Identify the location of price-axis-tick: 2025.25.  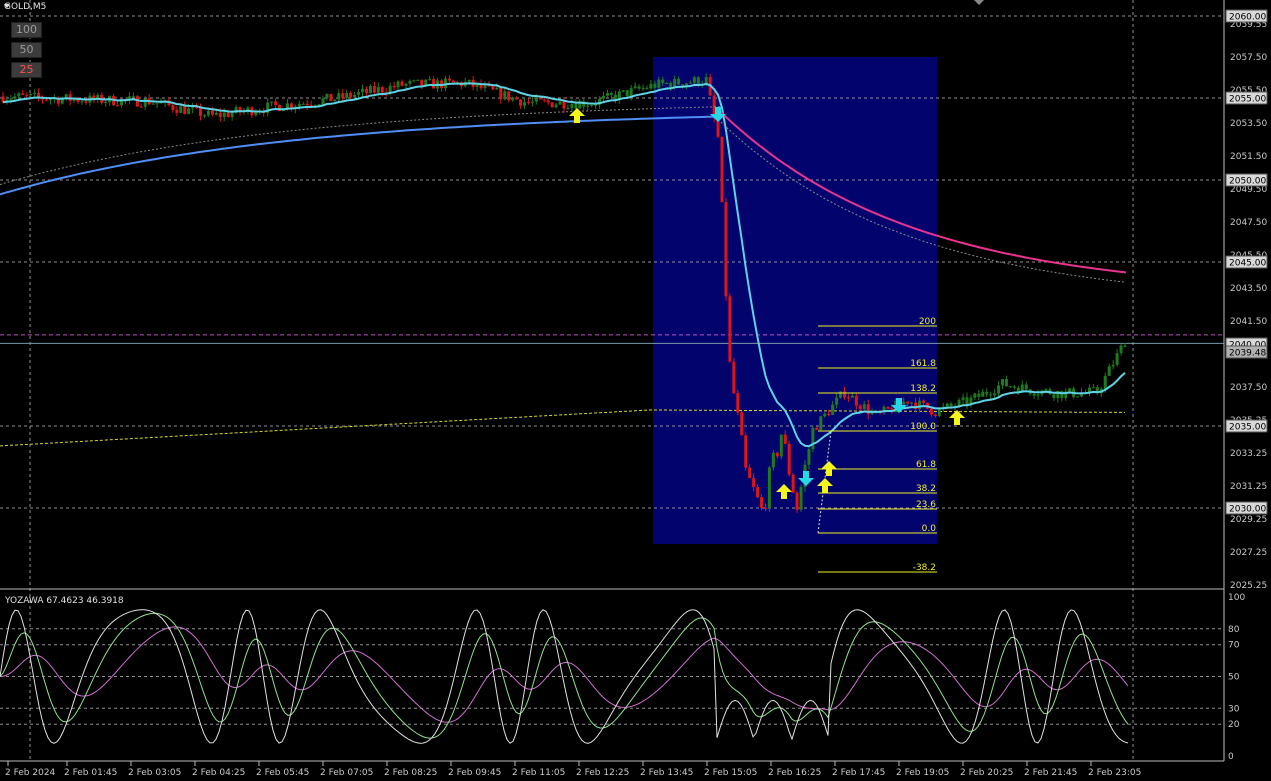
(1248, 586).